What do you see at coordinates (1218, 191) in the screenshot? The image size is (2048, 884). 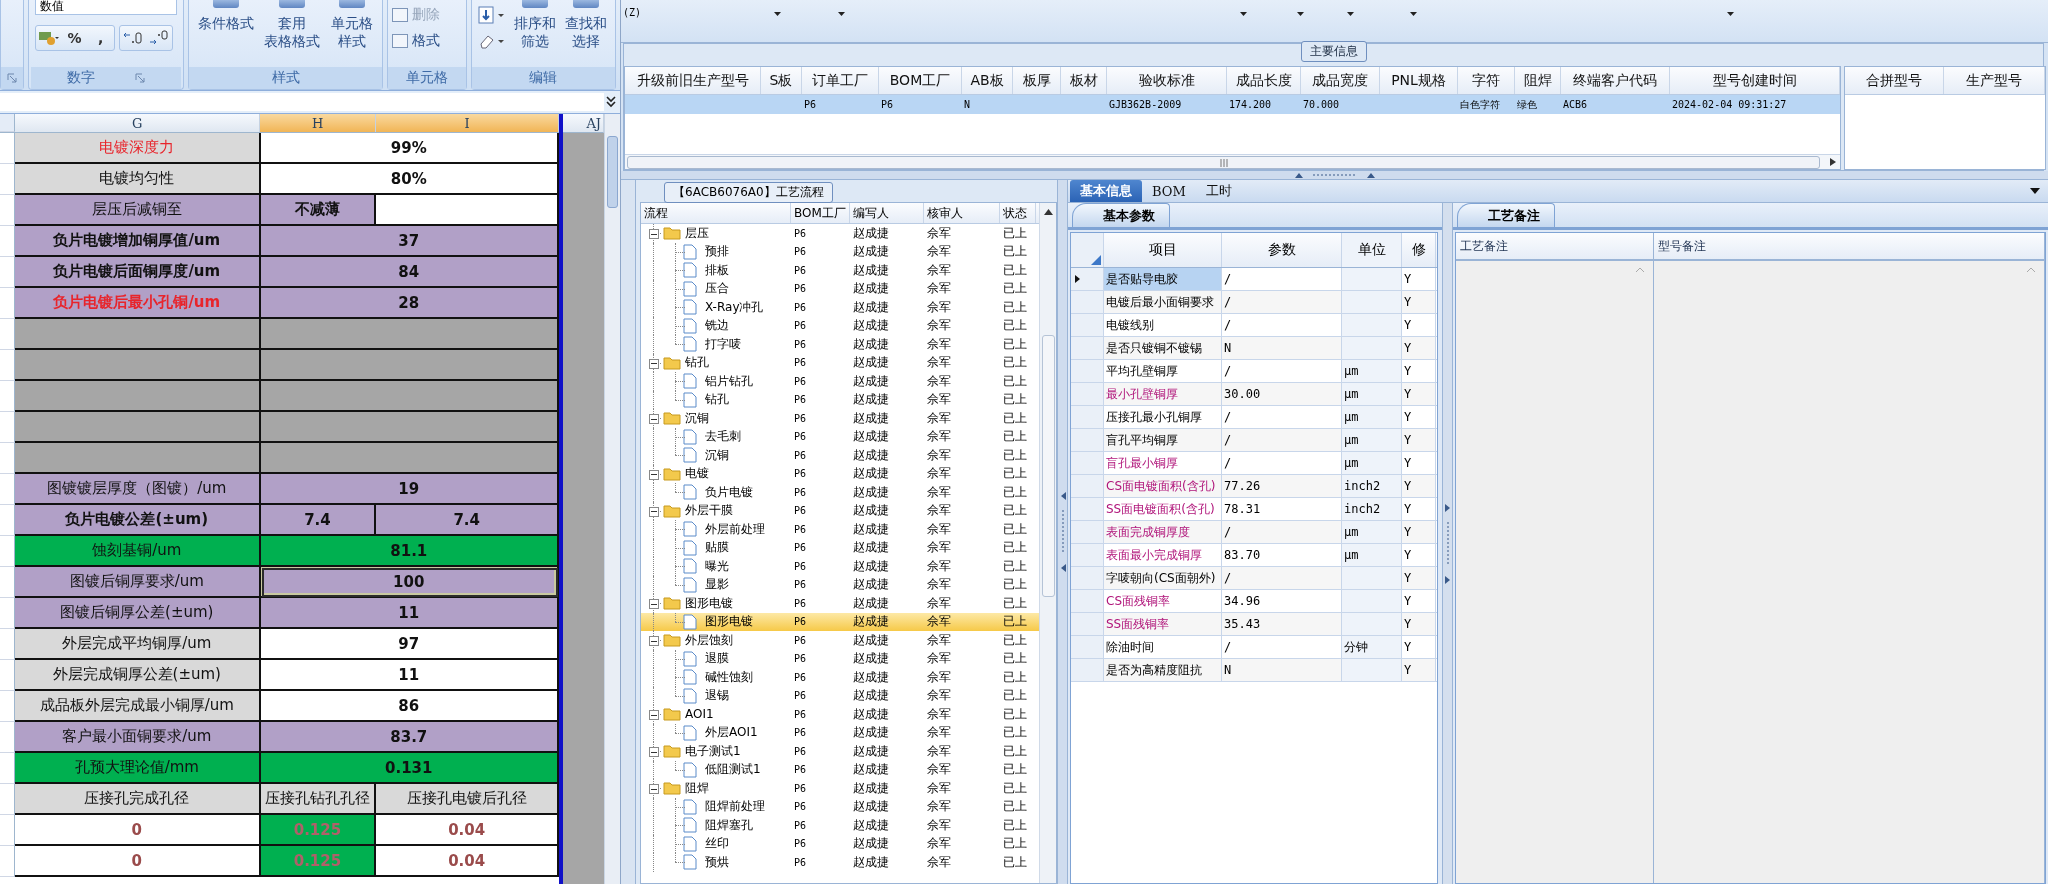 I see `tab: 工时` at bounding box center [1218, 191].